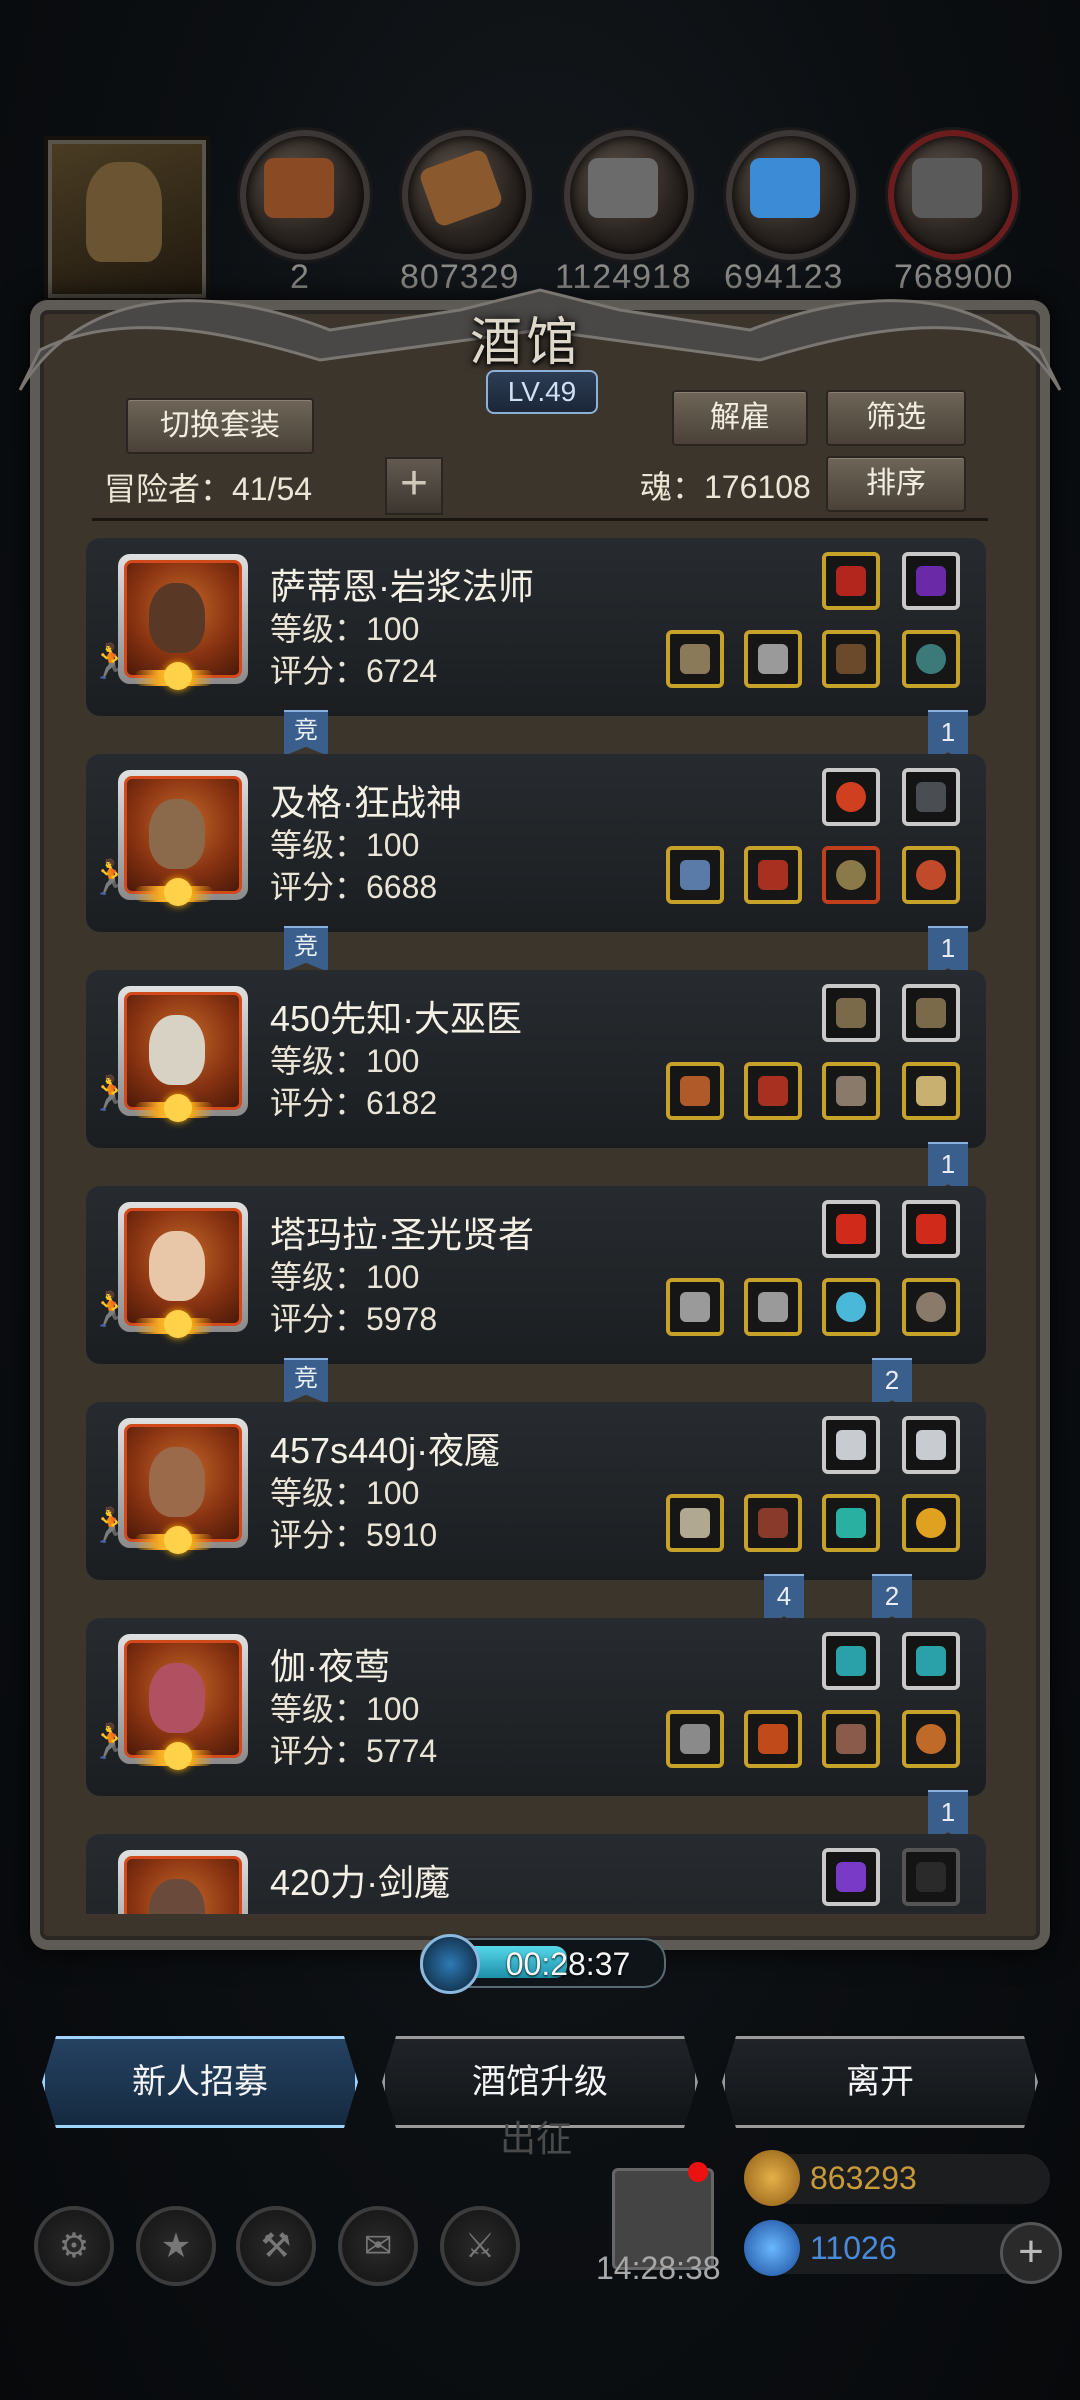  What do you see at coordinates (1031, 2253) in the screenshot?
I see `add-currency-button: +` at bounding box center [1031, 2253].